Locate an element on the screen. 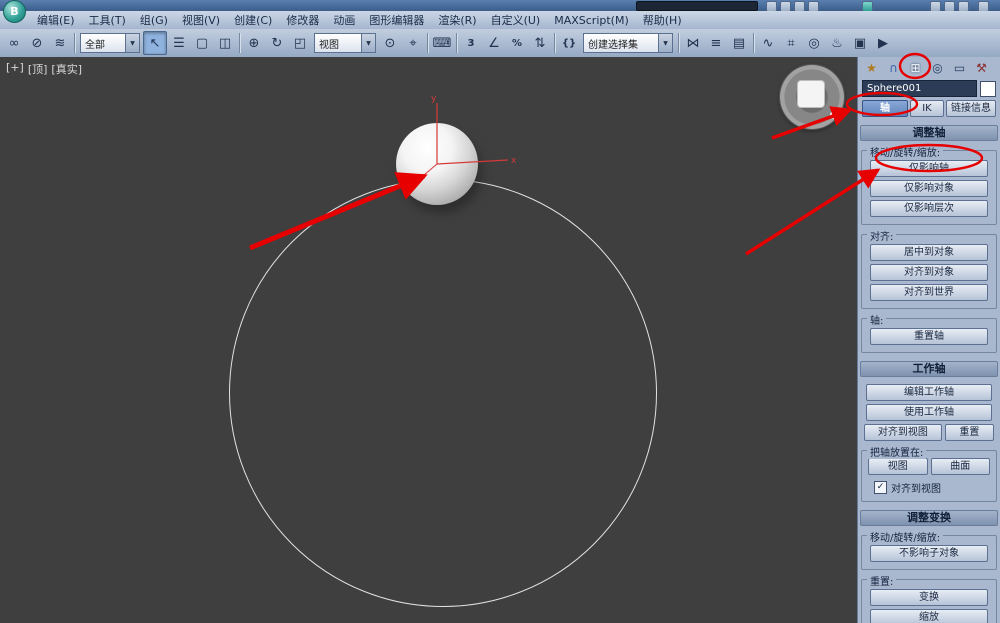  object-color-swatch is located at coordinates (988, 88).